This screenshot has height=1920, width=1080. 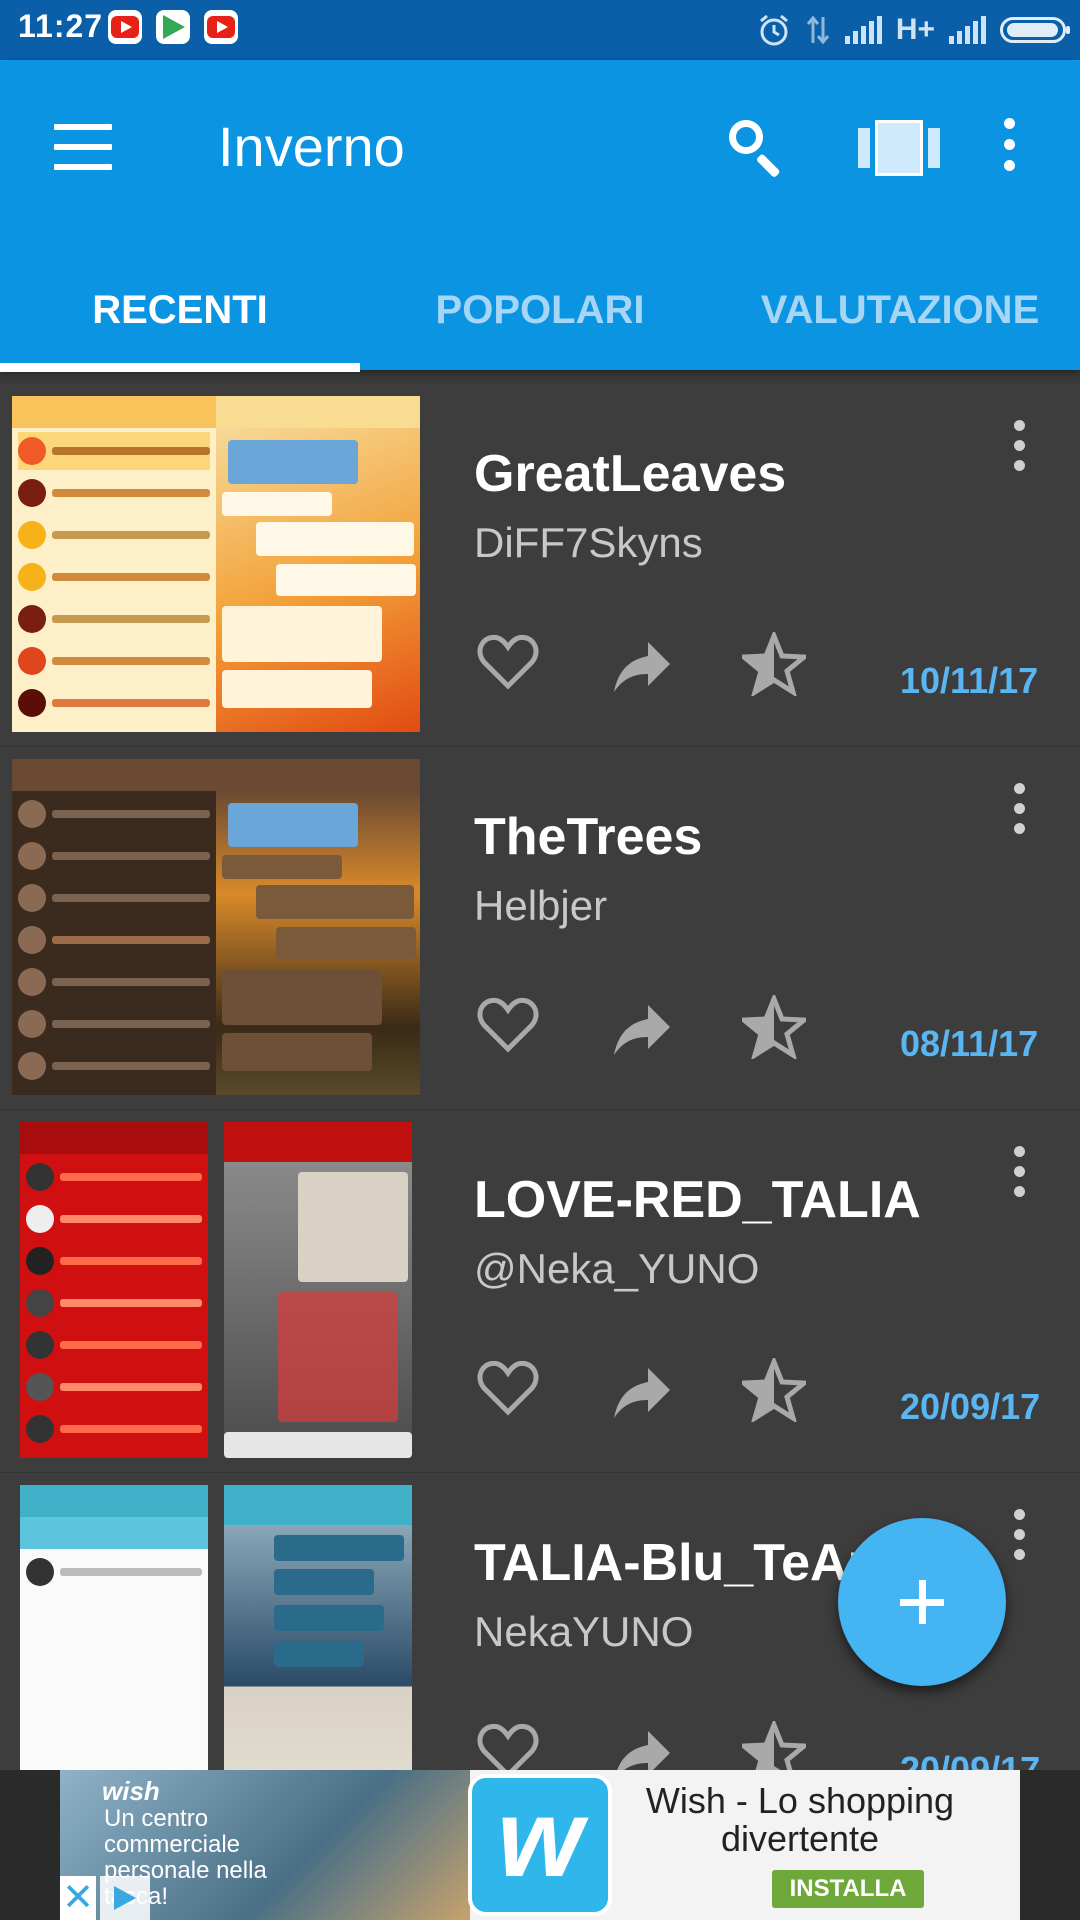 I want to click on tab-recenti: RECENTI, so click(x=180, y=320).